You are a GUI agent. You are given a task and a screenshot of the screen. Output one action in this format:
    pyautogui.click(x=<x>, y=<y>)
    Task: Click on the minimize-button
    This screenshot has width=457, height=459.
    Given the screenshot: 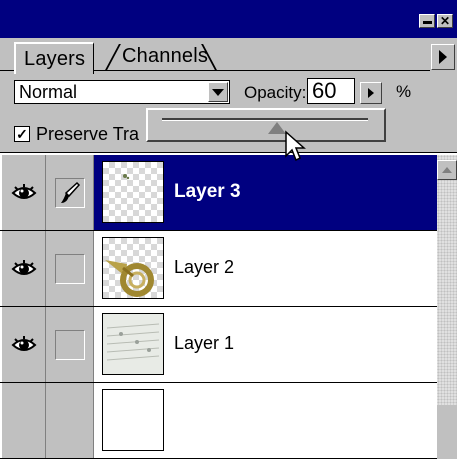 What is the action you would take?
    pyautogui.click(x=427, y=21)
    